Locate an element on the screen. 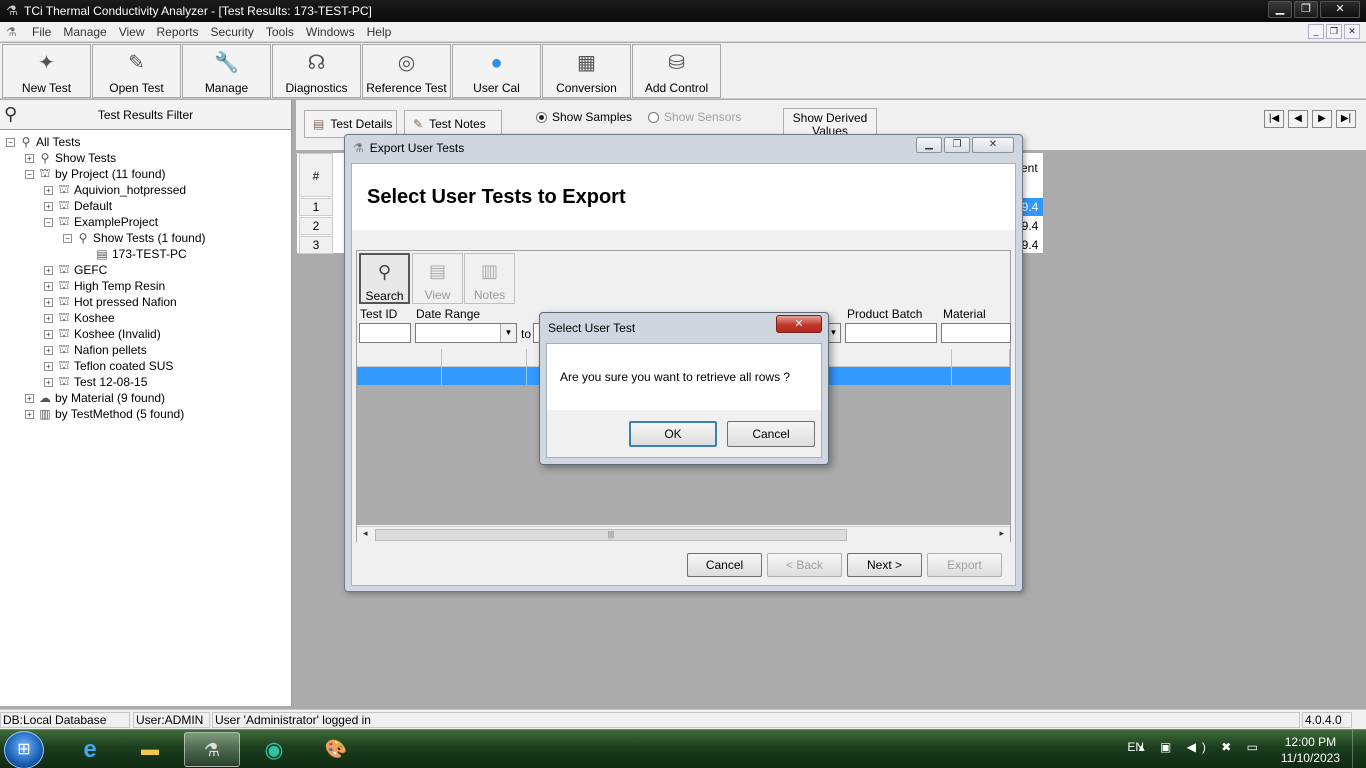  conversion-button: ▦ Conversion is located at coordinates (586, 71).